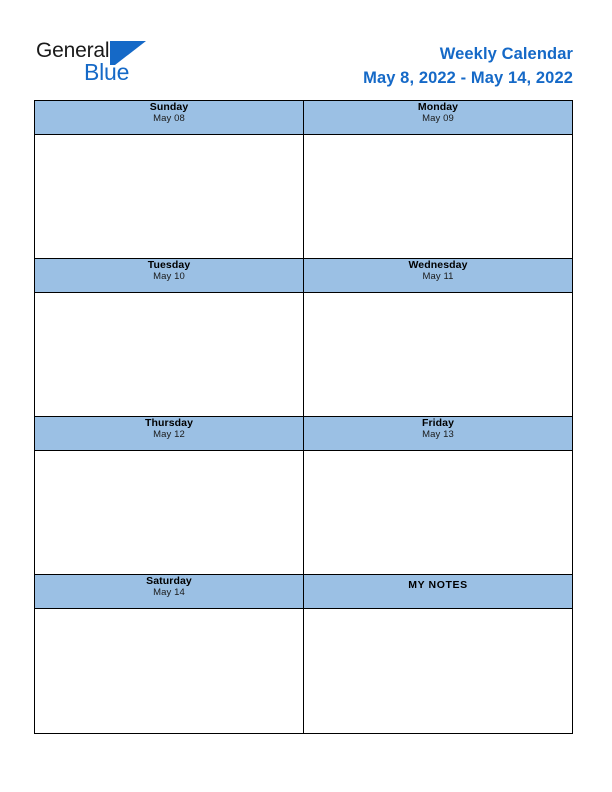  Describe the element at coordinates (438, 265) in the screenshot. I see `day-name: Wednesday` at that location.